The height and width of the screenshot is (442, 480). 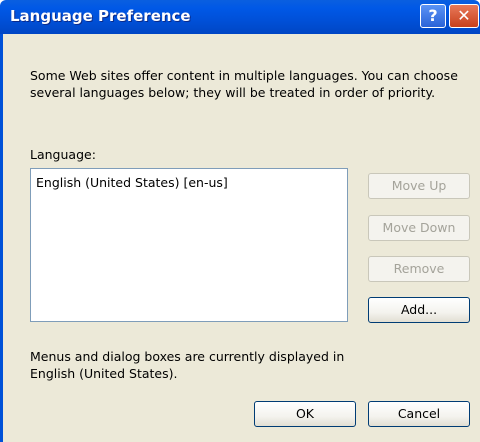 What do you see at coordinates (419, 414) in the screenshot?
I see `cancel-button: Cancel` at bounding box center [419, 414].